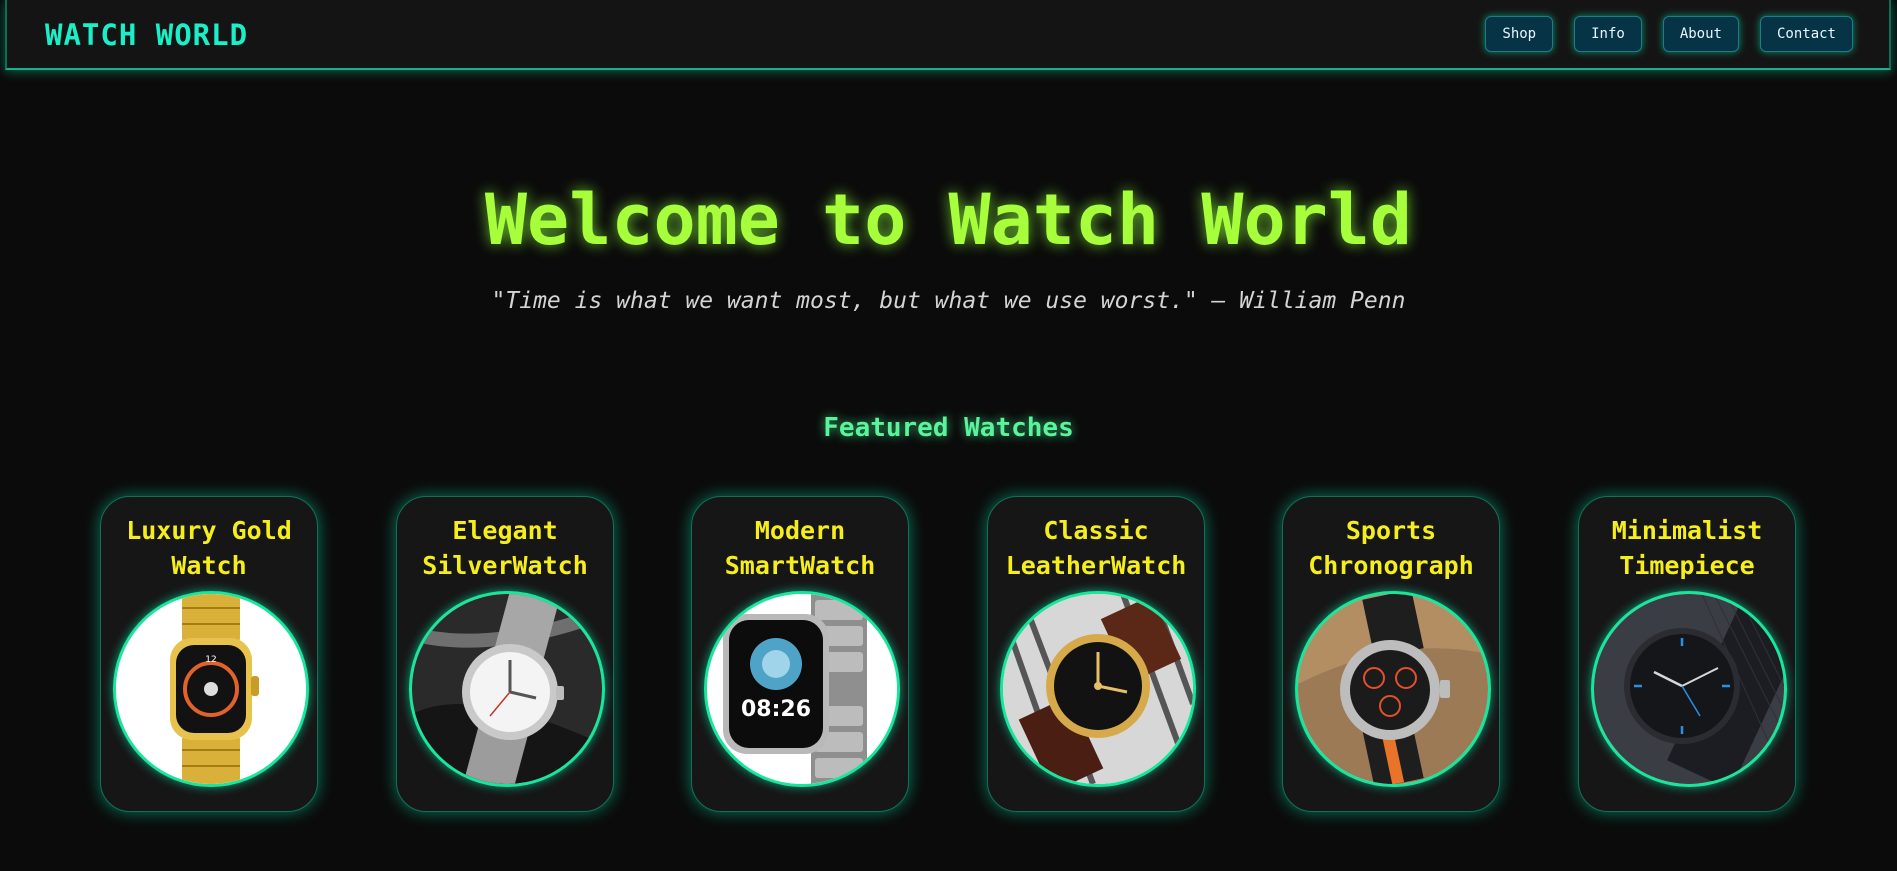  I want to click on watch-card-title: Modern SmartWatch, so click(800, 548).